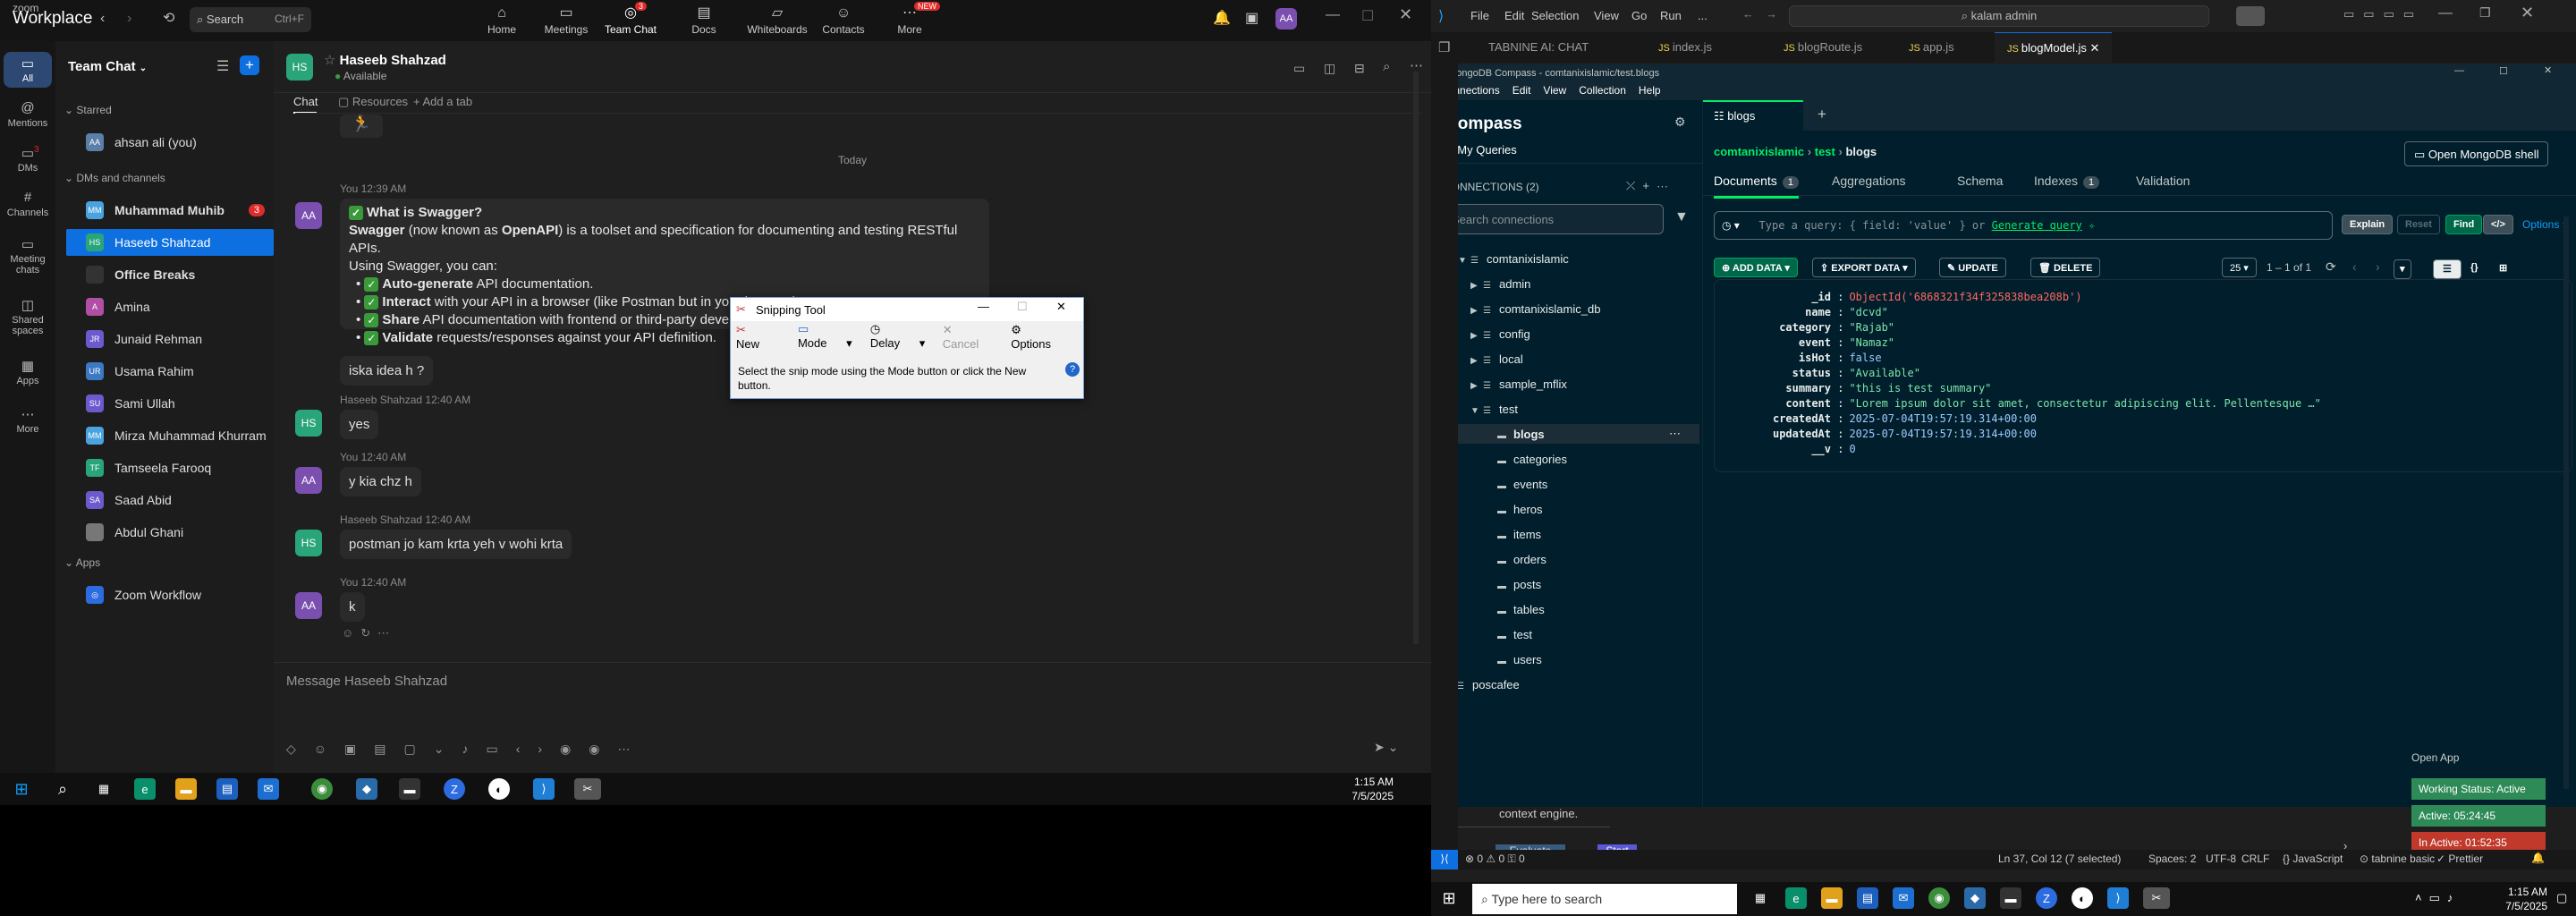 The width and height of the screenshot is (2576, 916). Describe the element at coordinates (759, 337) in the screenshot. I see `snip-new-button: ✂ New` at that location.